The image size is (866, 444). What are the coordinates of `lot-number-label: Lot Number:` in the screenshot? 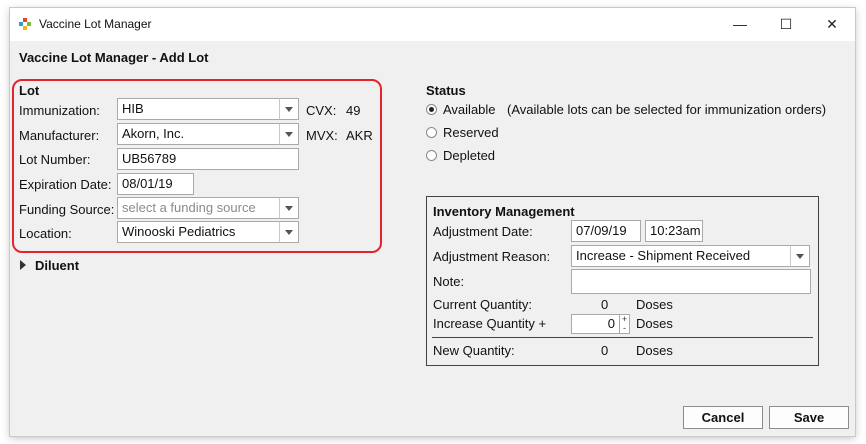 It's located at (55, 159).